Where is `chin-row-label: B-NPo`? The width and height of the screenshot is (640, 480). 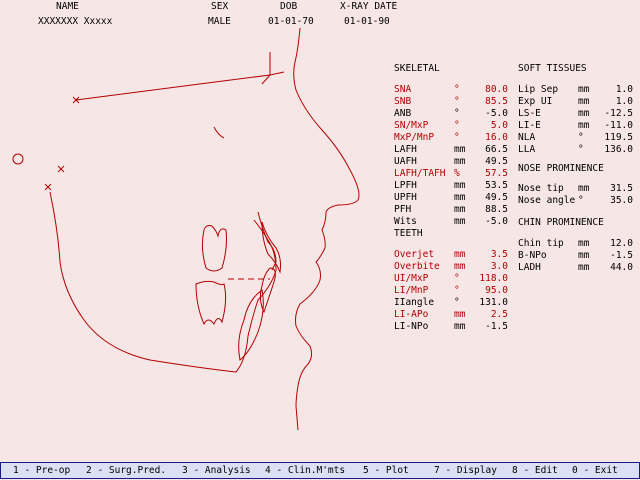
chin-row-label: B-NPo is located at coordinates (532, 255).